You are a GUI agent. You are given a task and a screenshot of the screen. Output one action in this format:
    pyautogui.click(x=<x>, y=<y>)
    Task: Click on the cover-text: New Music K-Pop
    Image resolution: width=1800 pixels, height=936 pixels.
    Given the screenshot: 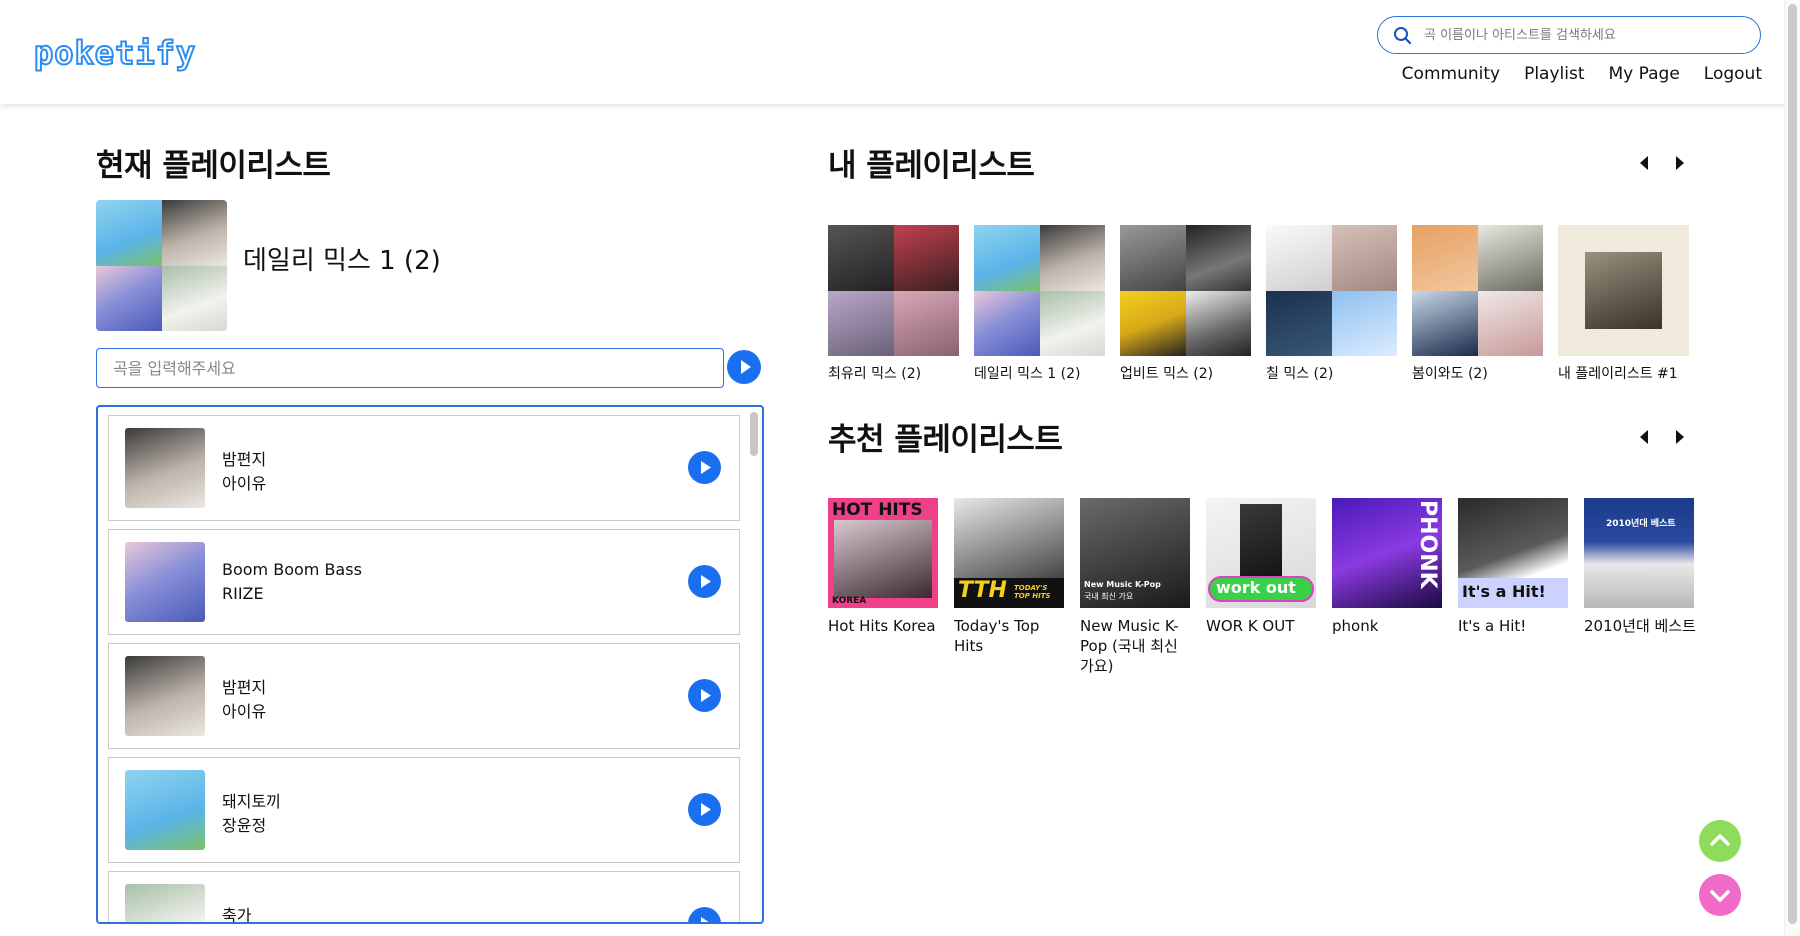 What is the action you would take?
    pyautogui.click(x=1122, y=584)
    